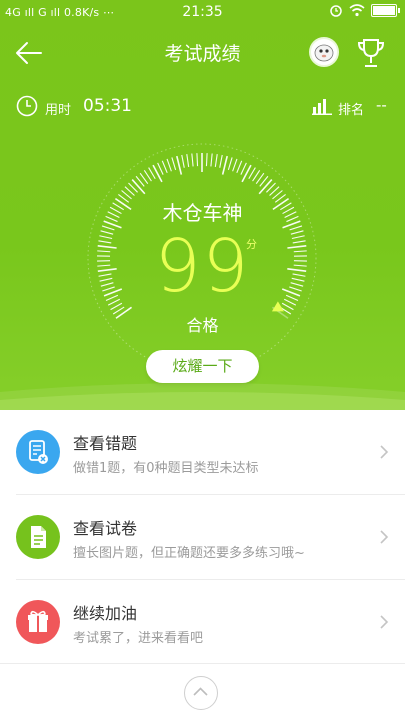 This screenshot has height=720, width=405. Describe the element at coordinates (202, 13) in the screenshot. I see `status-bar: 4G ıll G ıll 0.8K/s ⋯ 21:35` at that location.